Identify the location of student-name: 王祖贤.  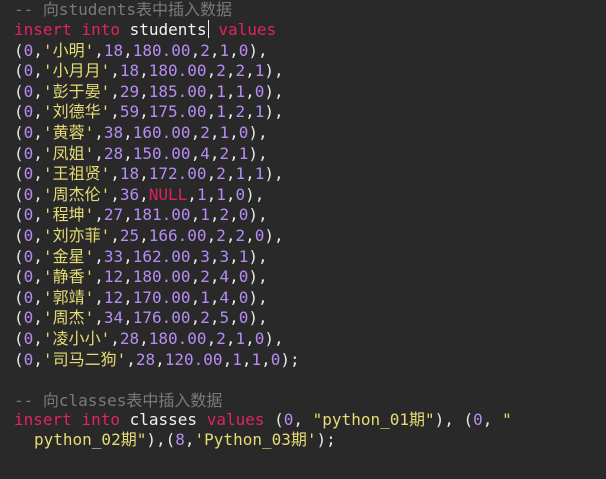
(76, 174).